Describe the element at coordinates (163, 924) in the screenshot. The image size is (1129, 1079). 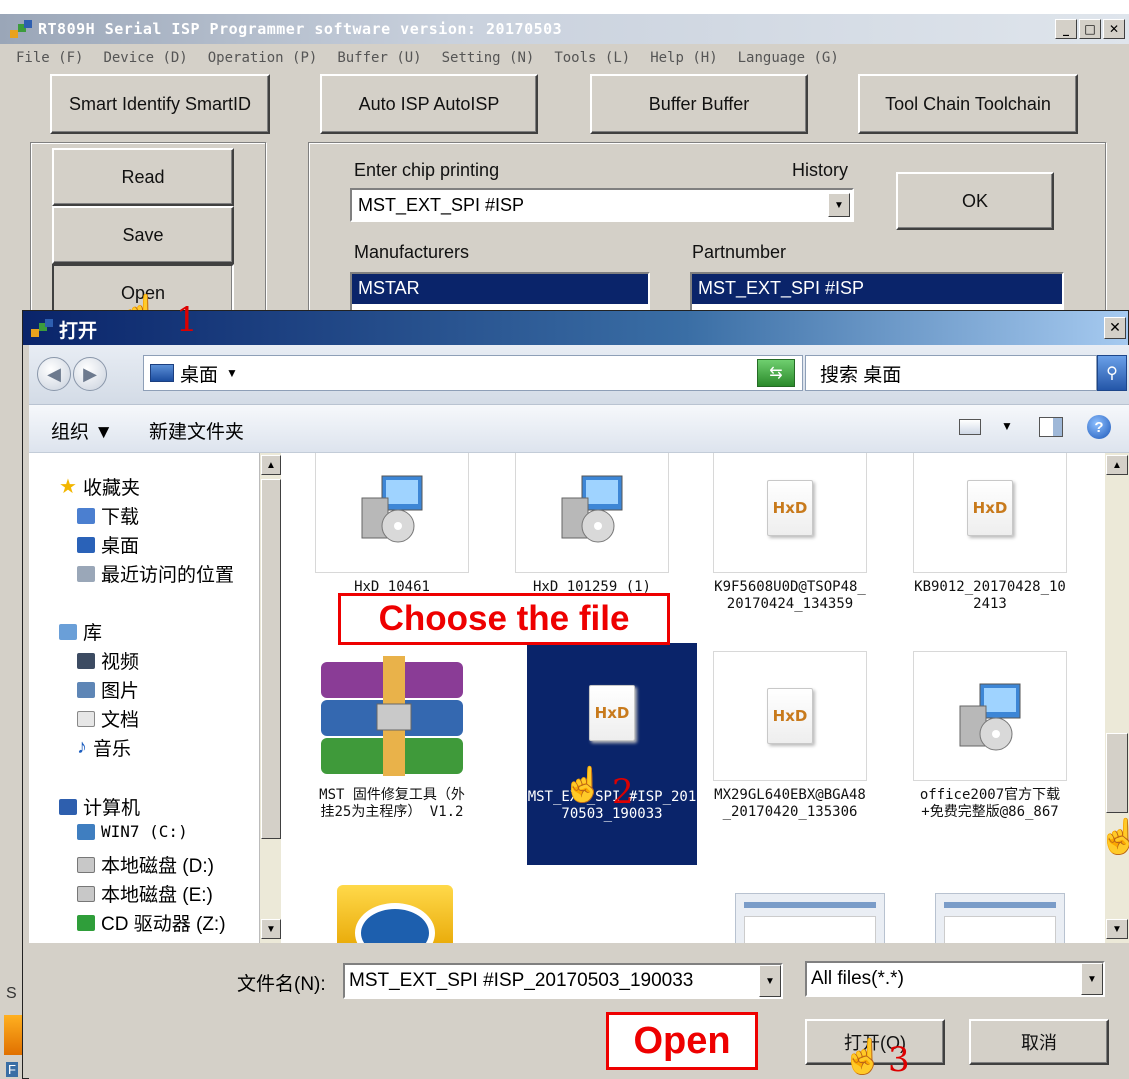
I see `nav-label: CD 驱动器 (Z:)` at that location.